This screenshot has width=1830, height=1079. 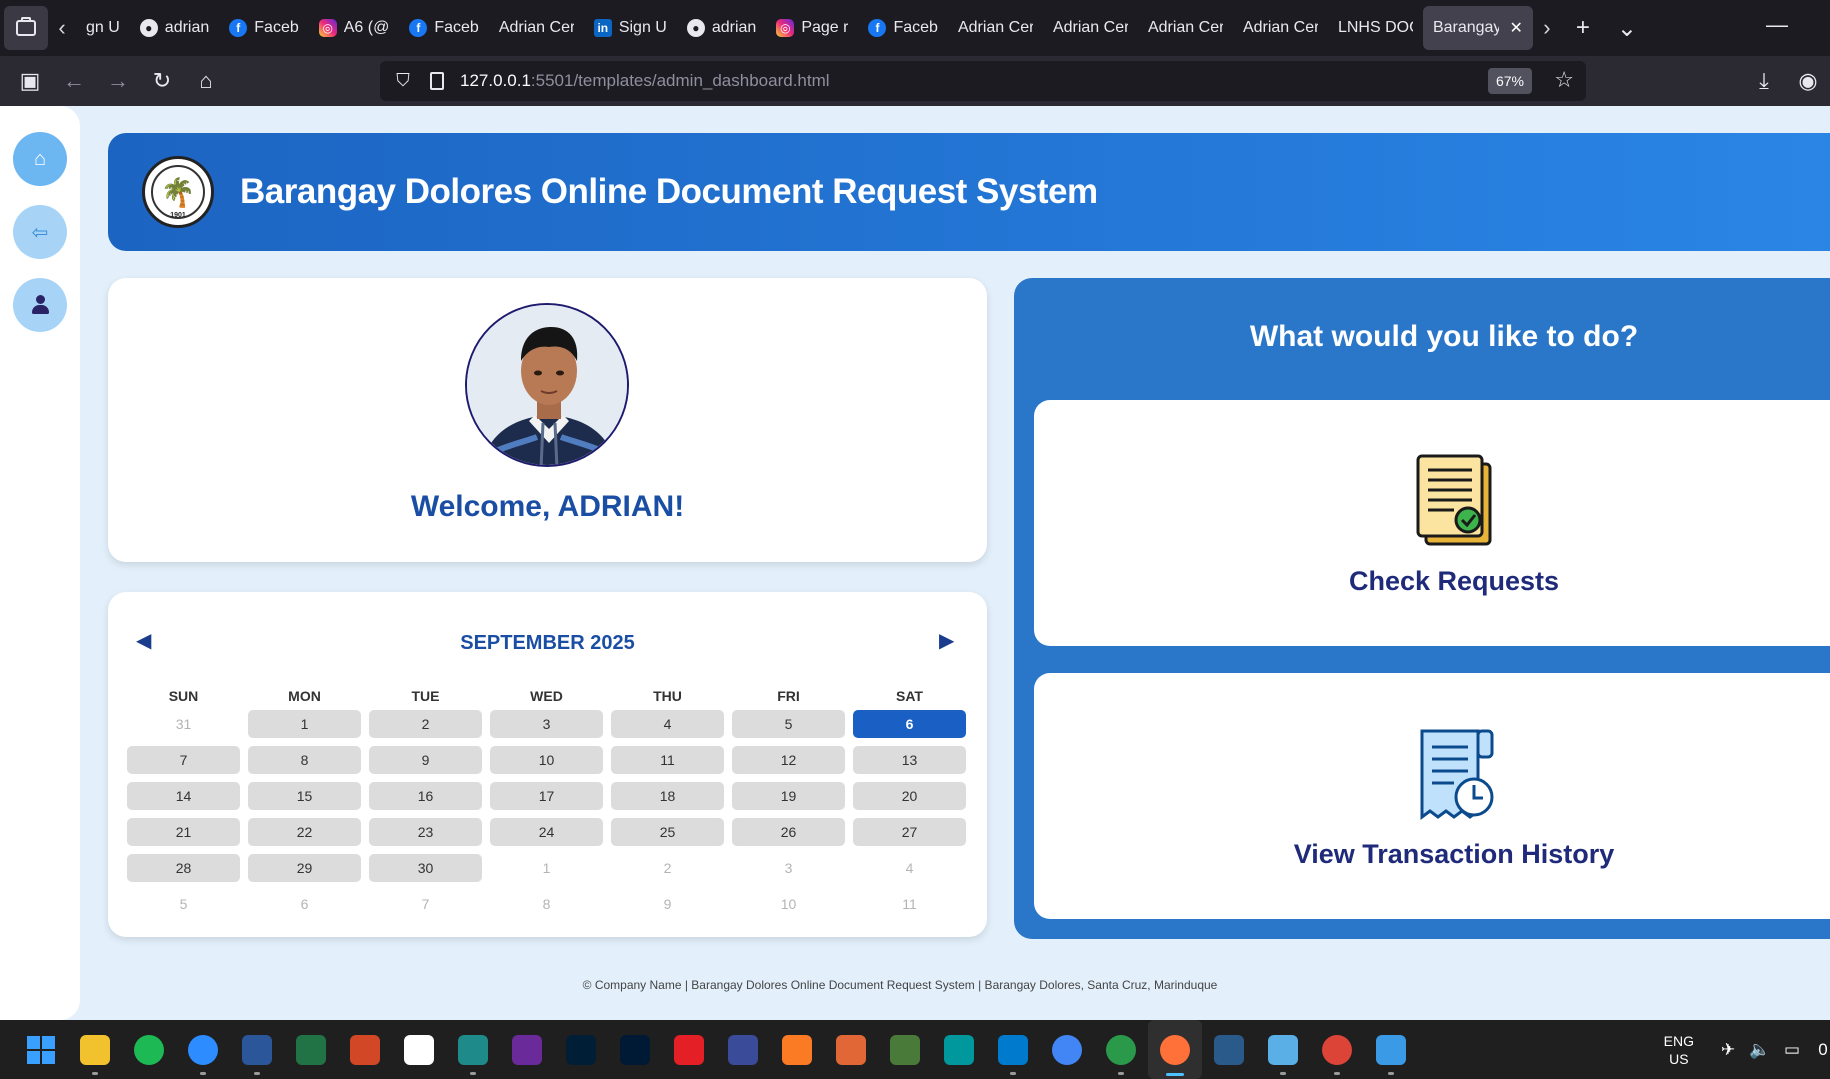 What do you see at coordinates (473, 1049) in the screenshot?
I see `filmora-taskbar-button` at bounding box center [473, 1049].